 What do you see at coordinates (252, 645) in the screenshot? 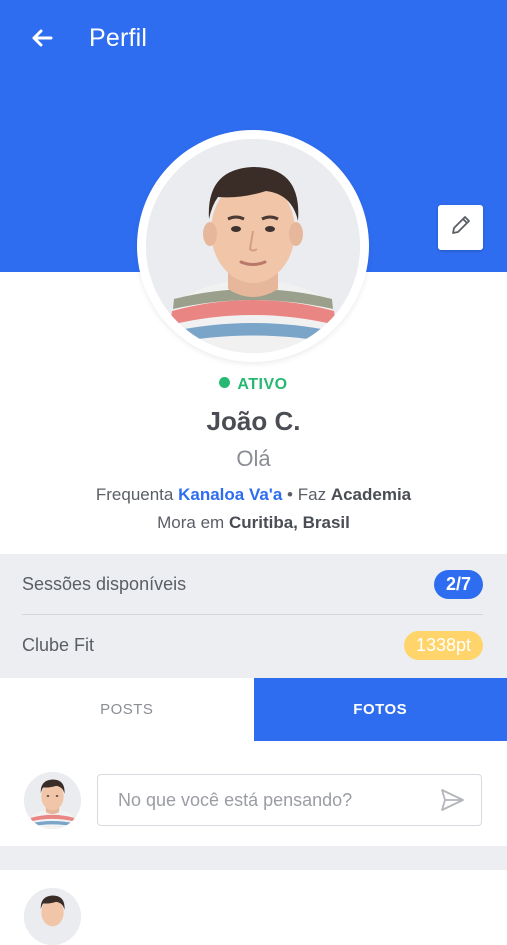
I see `club-row: Clube Fit 1338pt` at bounding box center [252, 645].